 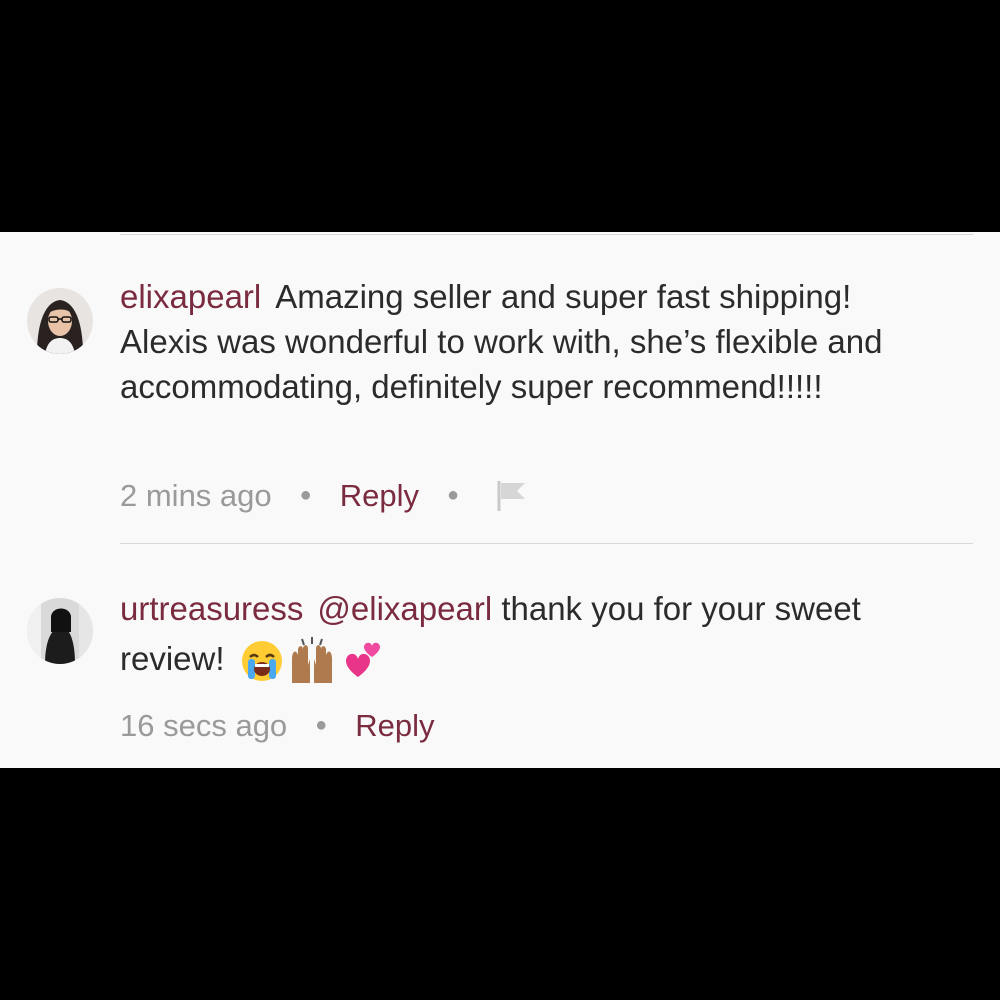 I want to click on emoji-group, so click(x=313, y=661).